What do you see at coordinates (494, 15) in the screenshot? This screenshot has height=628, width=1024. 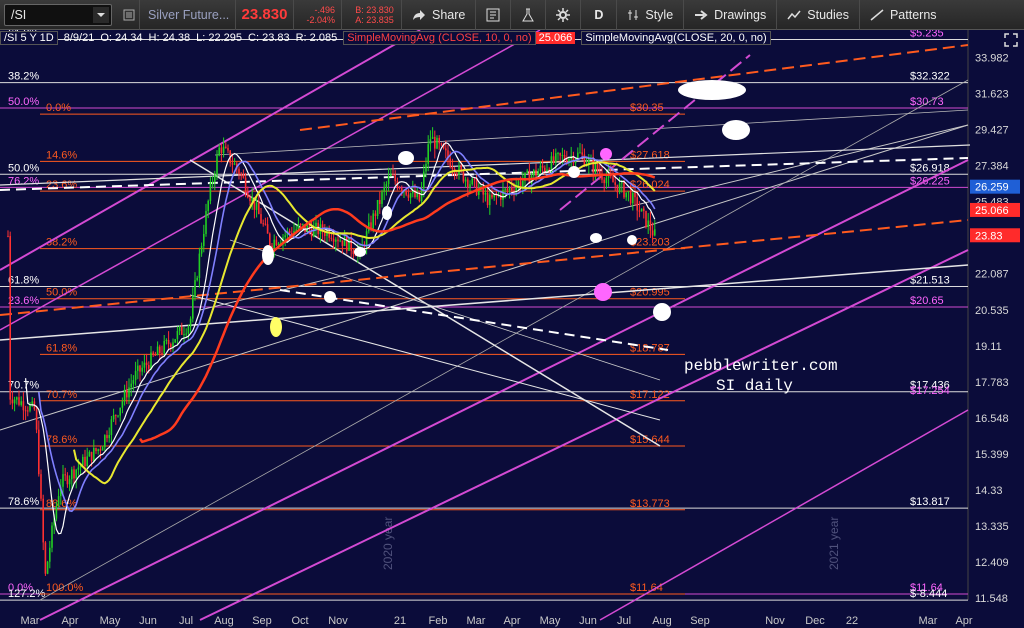 I see `chart-settings-button` at bounding box center [494, 15].